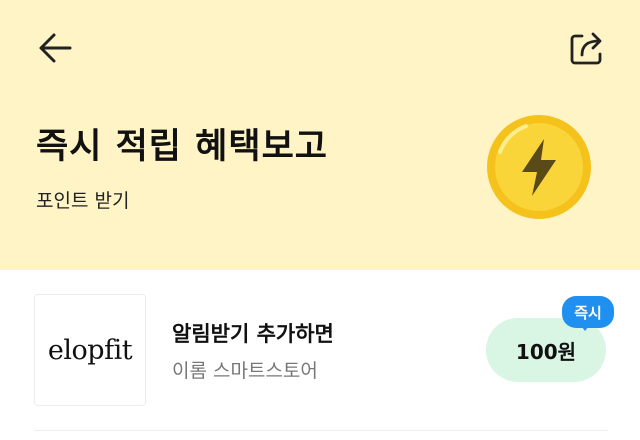 The height and width of the screenshot is (440, 640). I want to click on arrow-left-icon, so click(55, 48).